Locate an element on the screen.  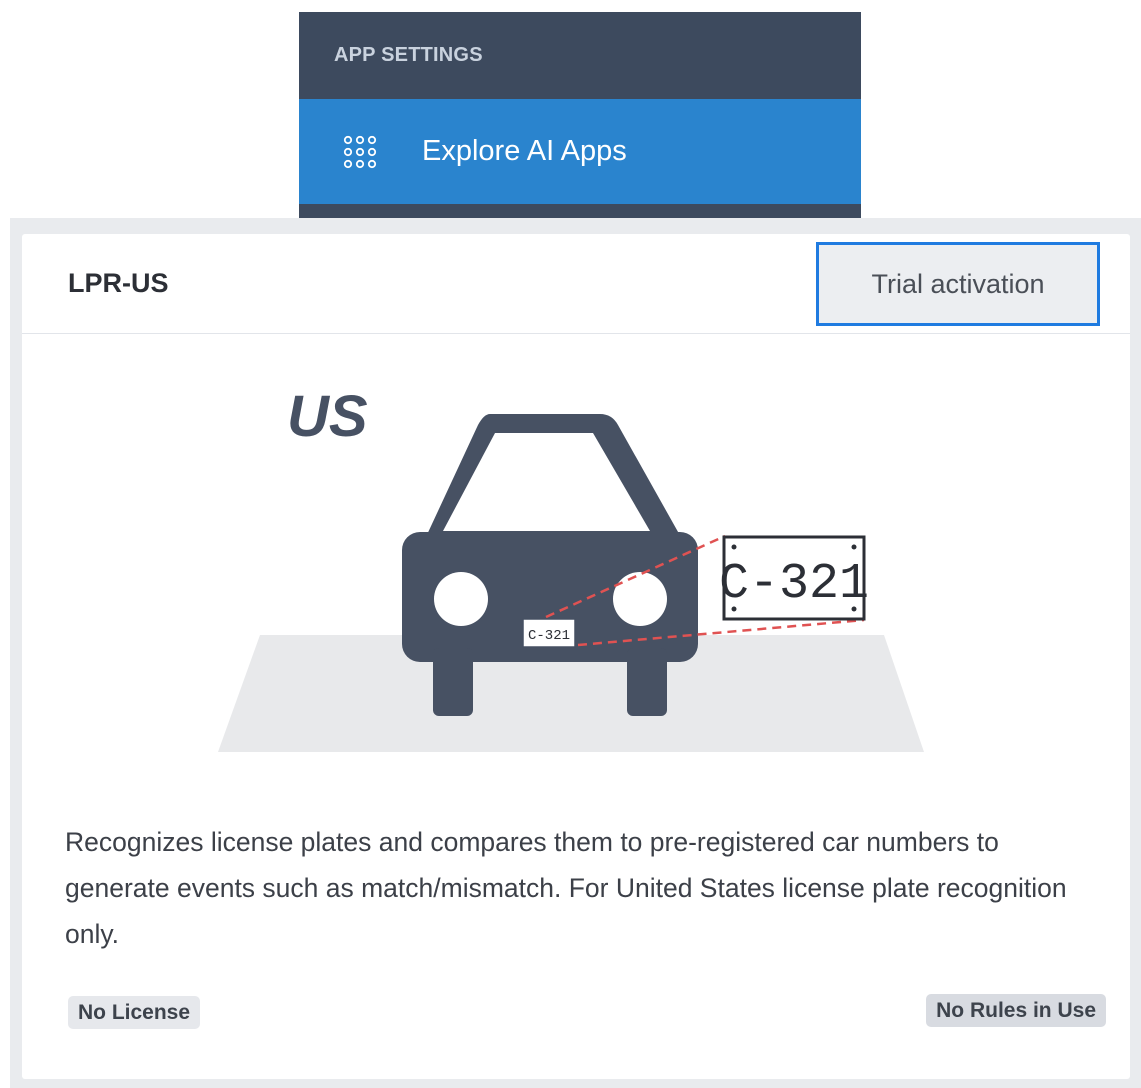
left-headlight is located at coordinates (461, 599).